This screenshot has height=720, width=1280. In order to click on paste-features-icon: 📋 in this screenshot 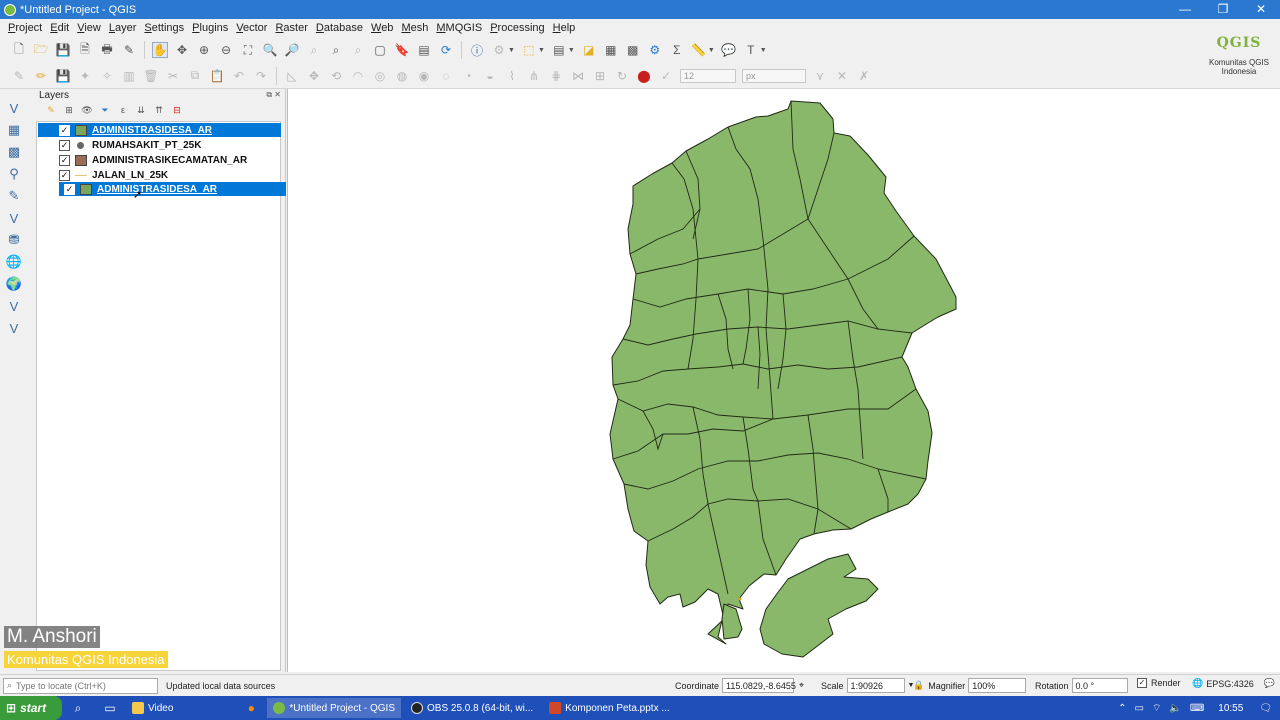, I will do `click(217, 76)`.